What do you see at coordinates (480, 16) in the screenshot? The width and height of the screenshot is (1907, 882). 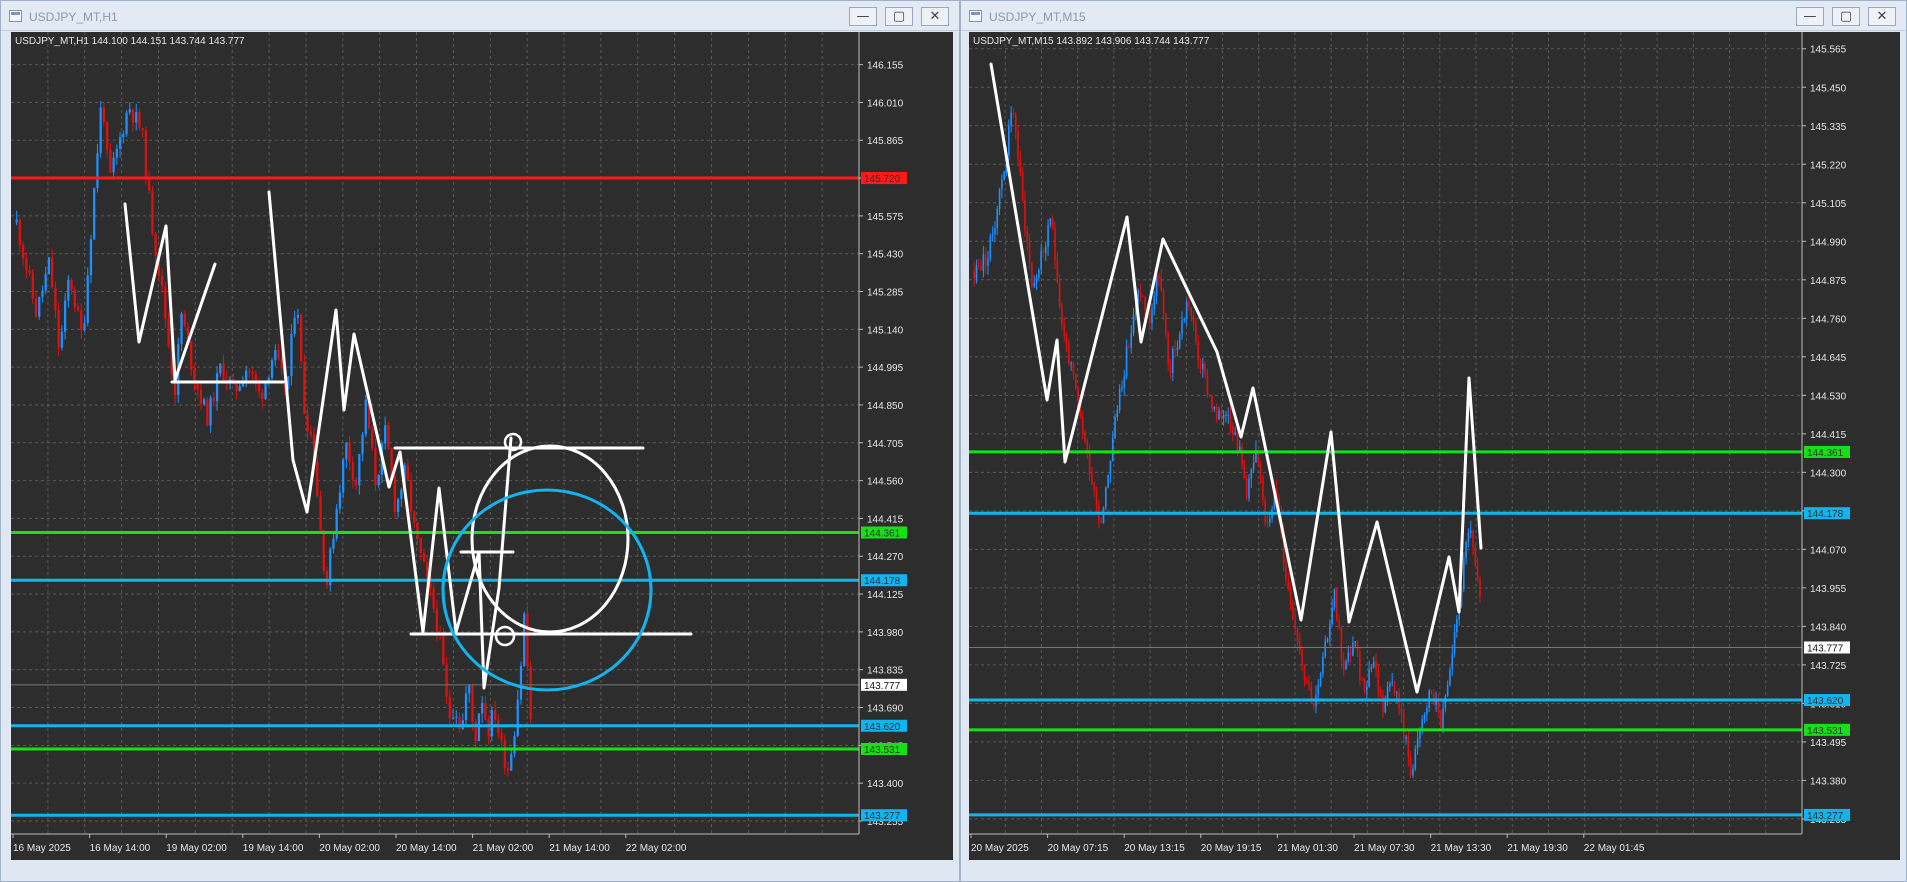 I see `window-titlebar: USDJPY_MT,H1 — ▢ ✕` at bounding box center [480, 16].